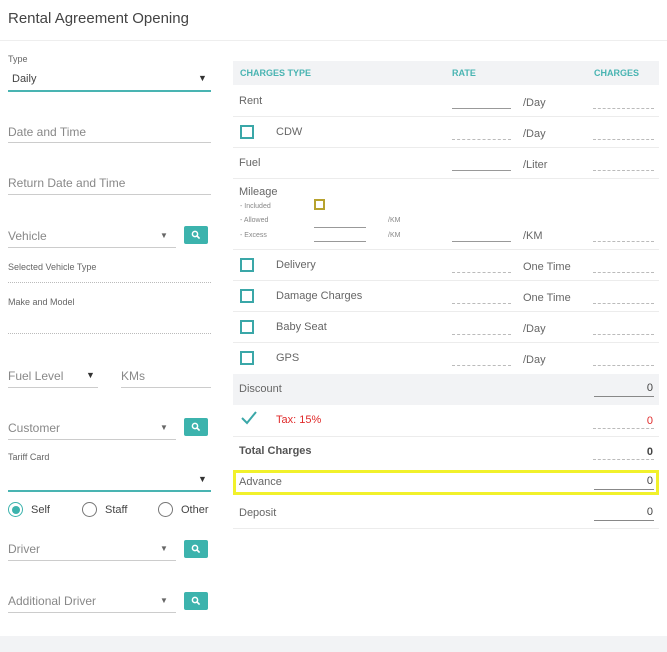 The width and height of the screenshot is (667, 652). What do you see at coordinates (623, 428) in the screenshot?
I see `tax-underline` at bounding box center [623, 428].